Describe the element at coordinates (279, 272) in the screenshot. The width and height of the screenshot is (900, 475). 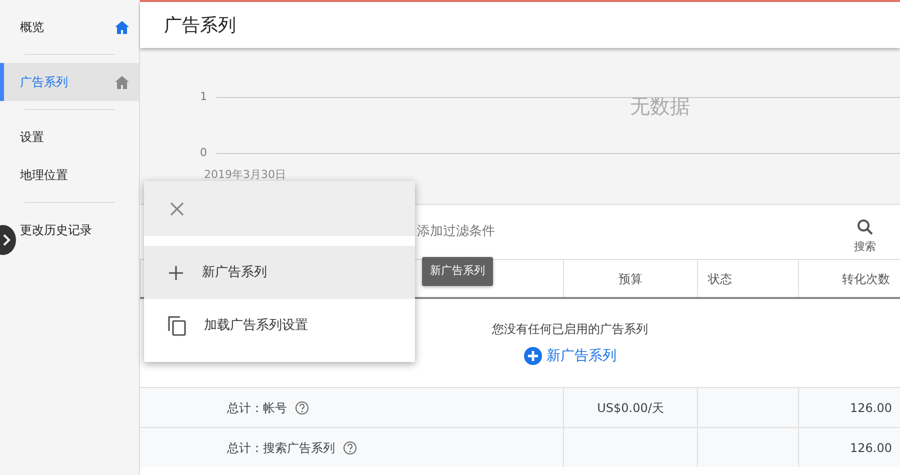
I see `menu-item: 新广告系列` at that location.